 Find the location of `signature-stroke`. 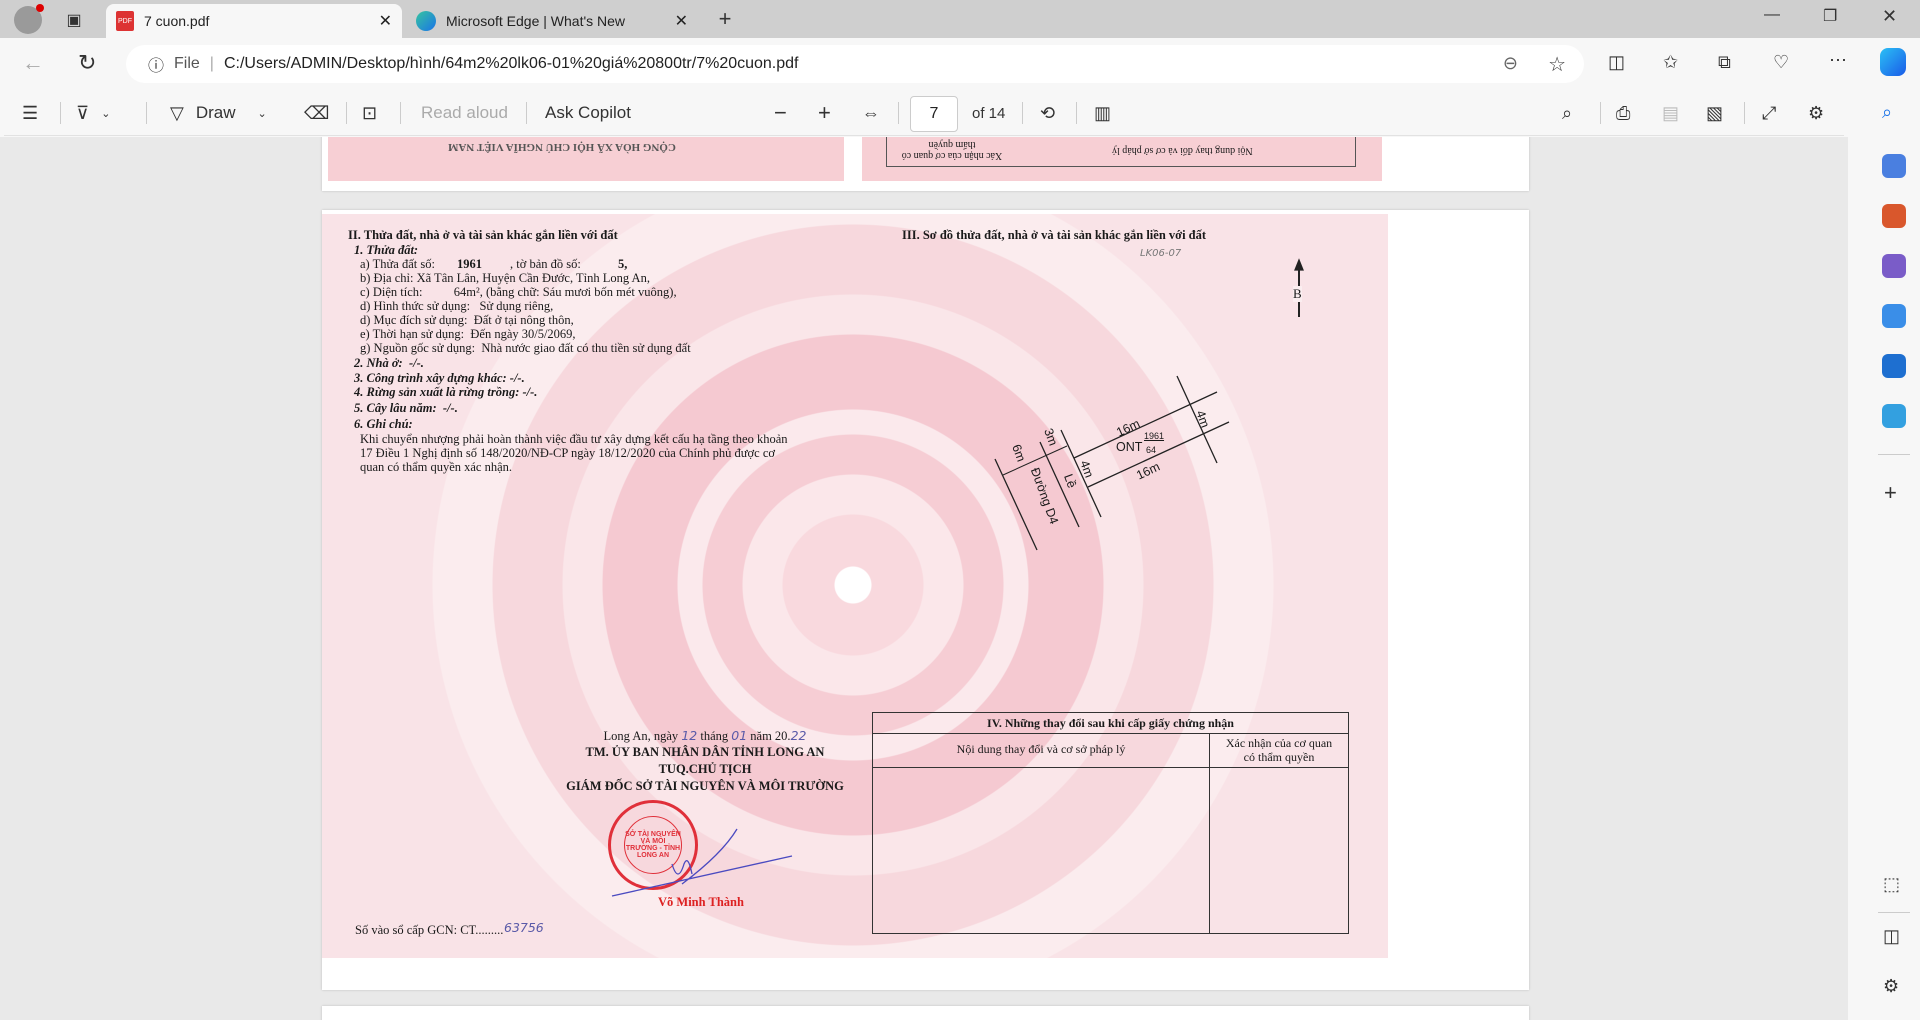

signature-stroke is located at coordinates (702, 862).